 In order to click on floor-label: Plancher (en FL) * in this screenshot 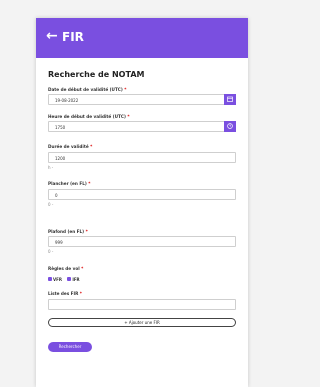, I will do `click(69, 183)`.